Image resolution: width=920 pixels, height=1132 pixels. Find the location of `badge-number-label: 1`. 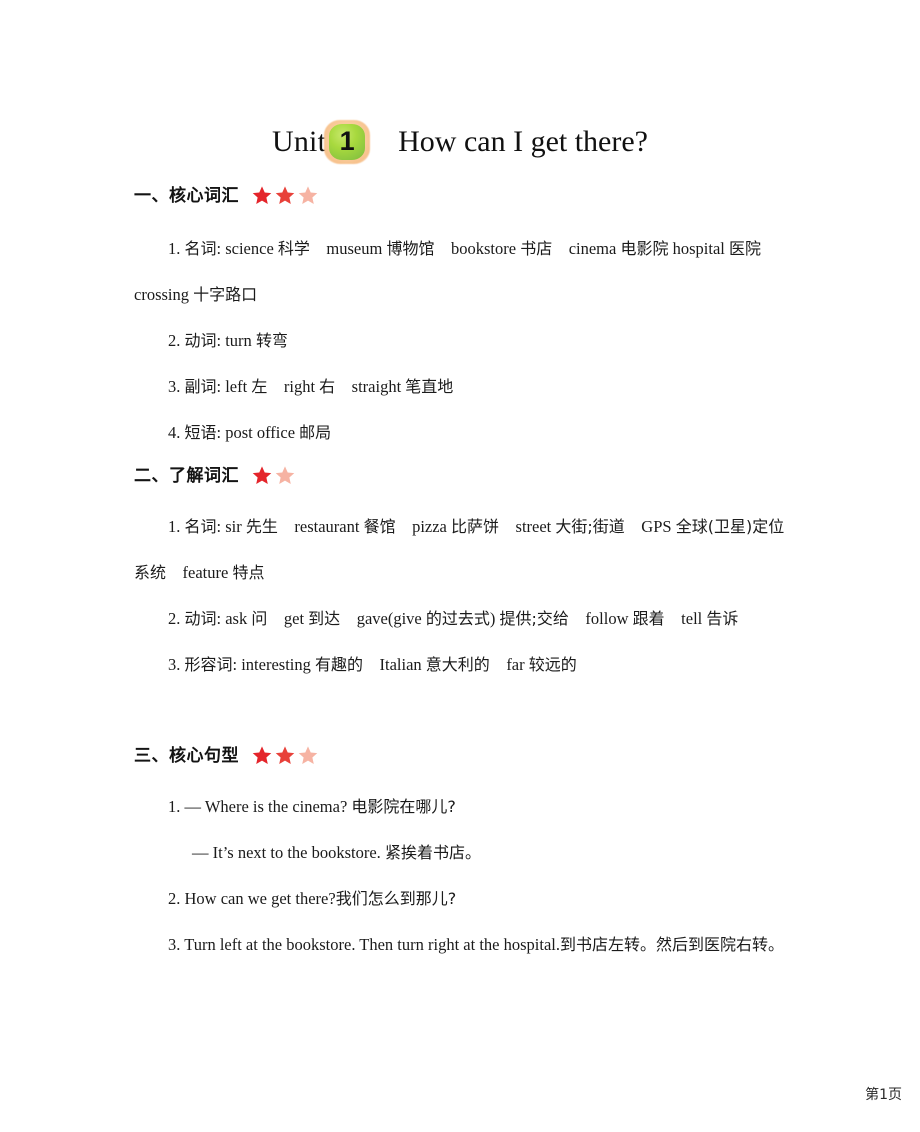

badge-number-label: 1 is located at coordinates (347, 141).